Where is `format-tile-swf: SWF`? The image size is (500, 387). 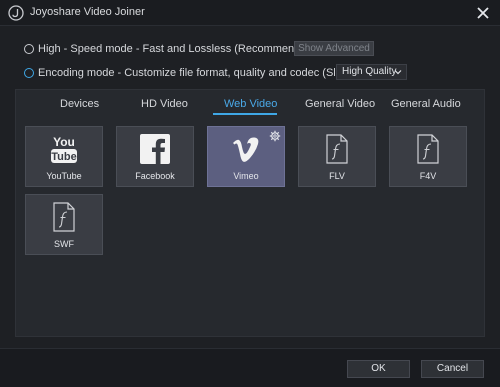 format-tile-swf: SWF is located at coordinates (64, 224).